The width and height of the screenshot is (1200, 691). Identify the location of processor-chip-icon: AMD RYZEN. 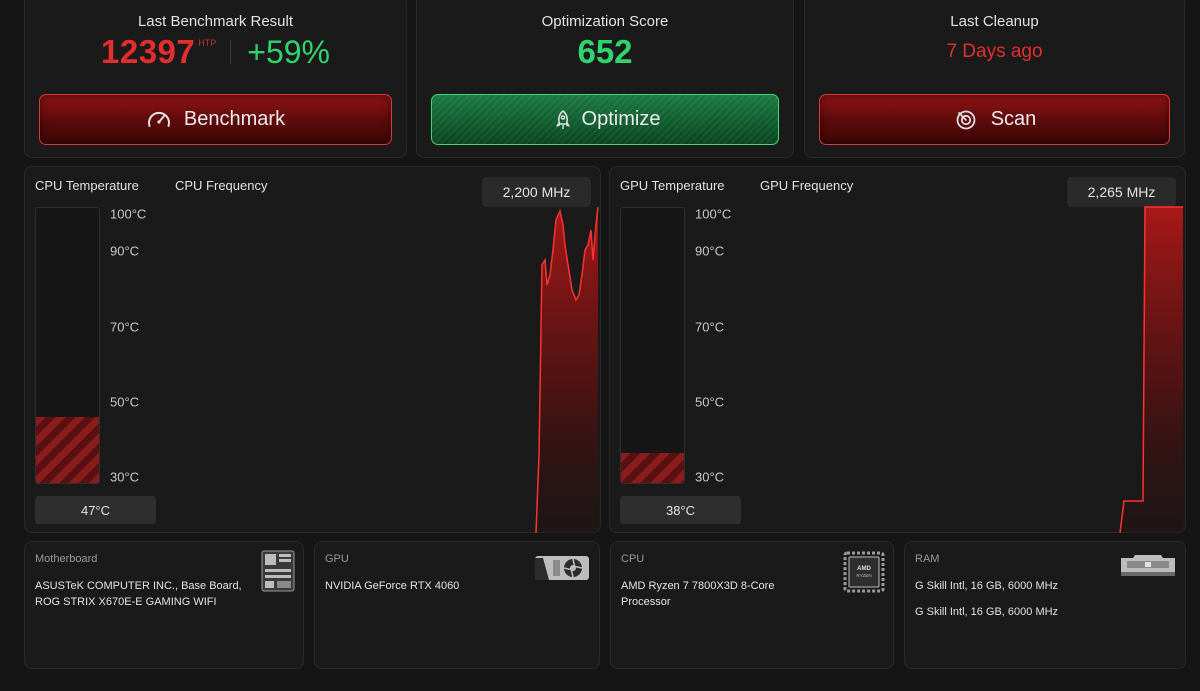
(864, 574).